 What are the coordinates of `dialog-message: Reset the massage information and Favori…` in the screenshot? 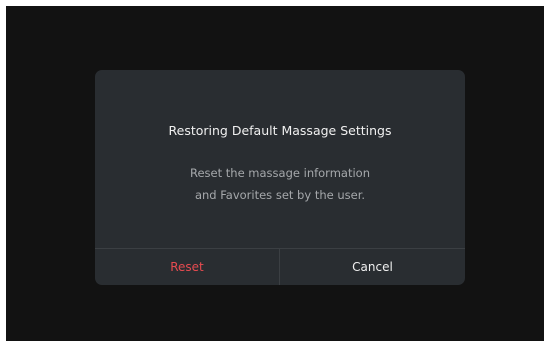 It's located at (280, 184).